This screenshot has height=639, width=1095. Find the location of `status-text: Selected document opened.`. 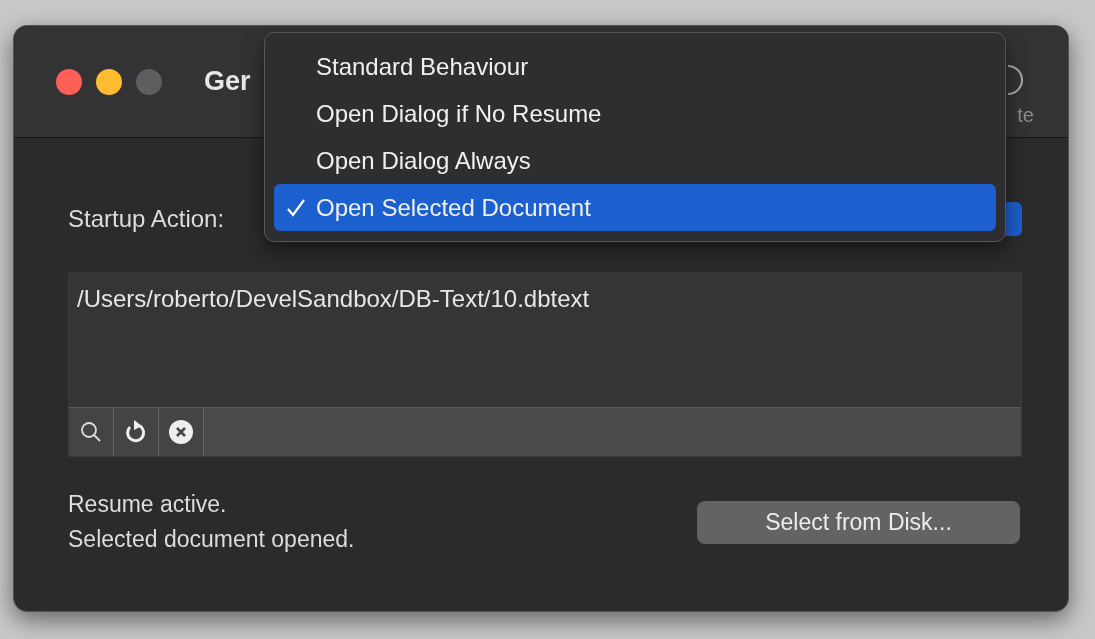

status-text: Selected document opened. is located at coordinates (211, 539).